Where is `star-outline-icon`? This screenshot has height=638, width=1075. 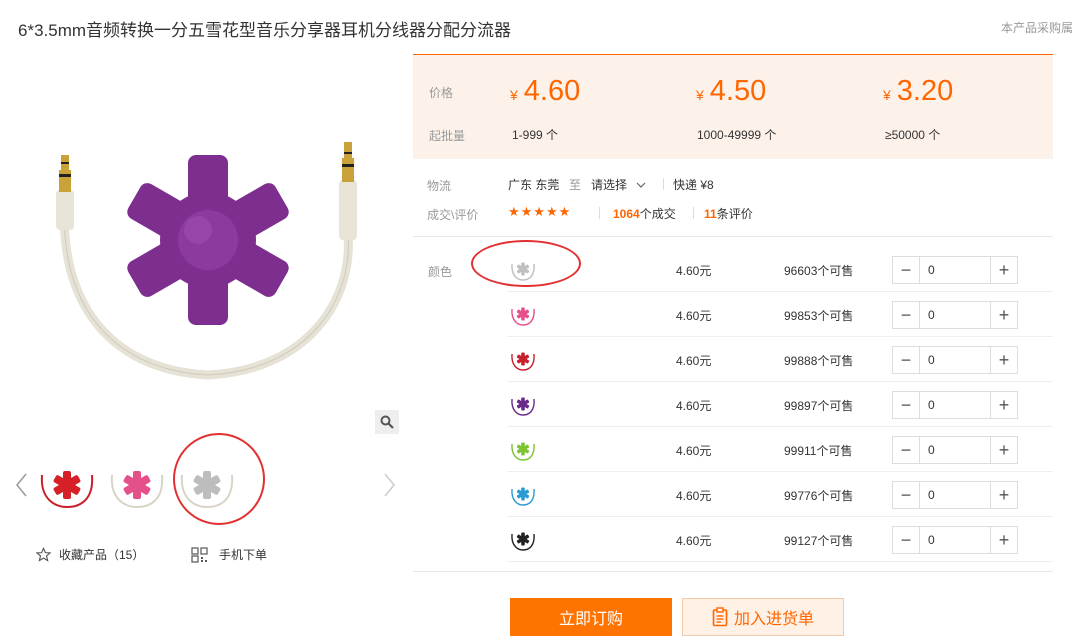 star-outline-icon is located at coordinates (43, 554).